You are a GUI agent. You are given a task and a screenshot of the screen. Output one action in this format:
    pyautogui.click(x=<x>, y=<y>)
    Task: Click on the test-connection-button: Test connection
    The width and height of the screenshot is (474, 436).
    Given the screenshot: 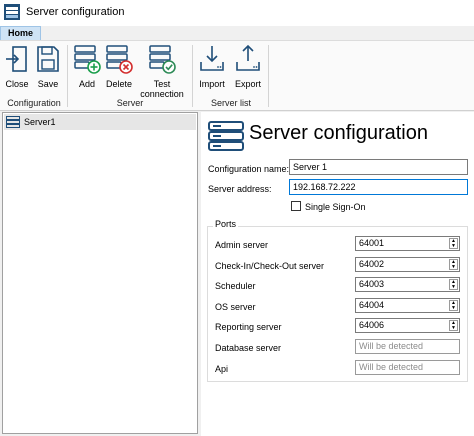 What is the action you would take?
    pyautogui.click(x=162, y=71)
    